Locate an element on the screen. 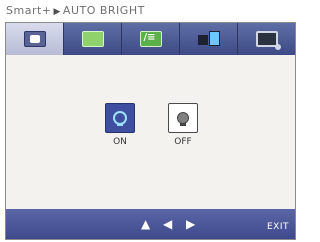  option-off-label: OFF is located at coordinates (183, 142).